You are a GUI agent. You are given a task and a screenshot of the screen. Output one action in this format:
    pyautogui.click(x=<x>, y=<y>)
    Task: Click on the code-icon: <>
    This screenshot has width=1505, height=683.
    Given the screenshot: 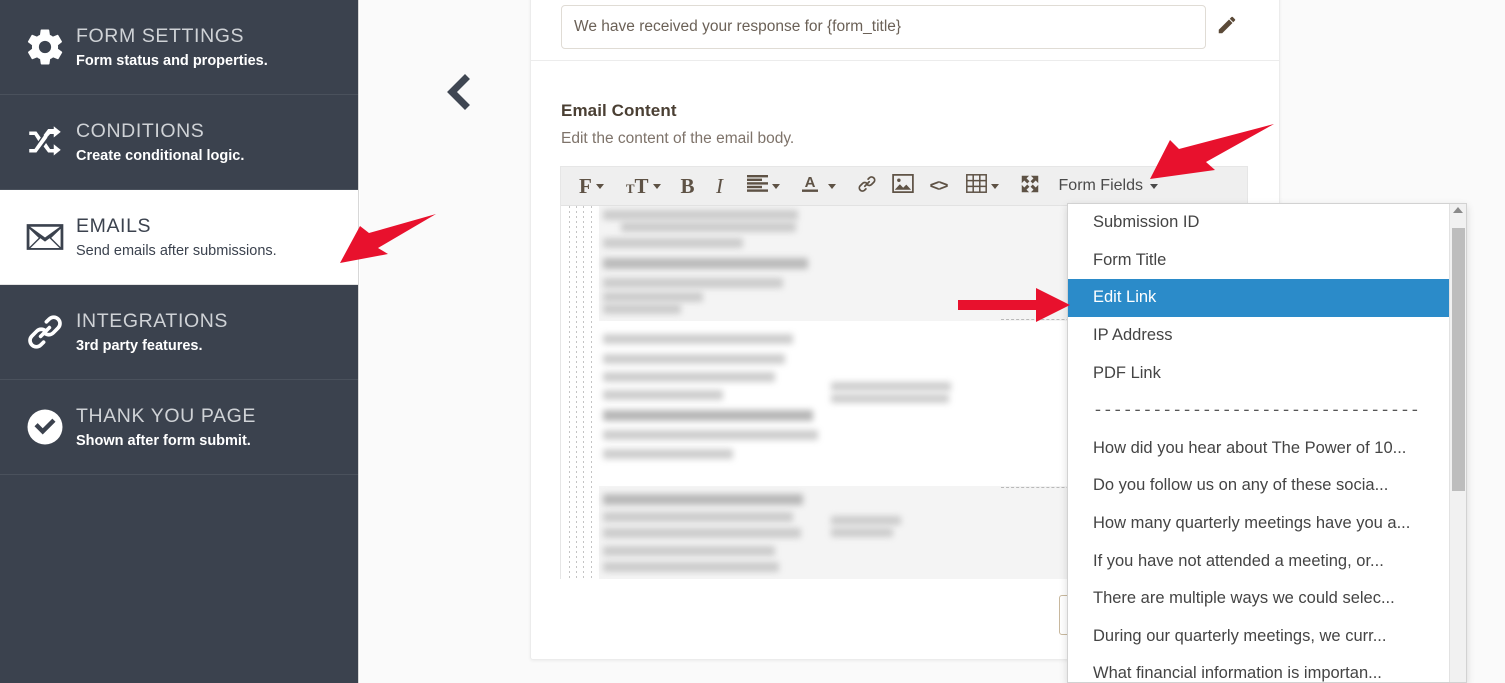 What is the action you would take?
    pyautogui.click(x=939, y=185)
    